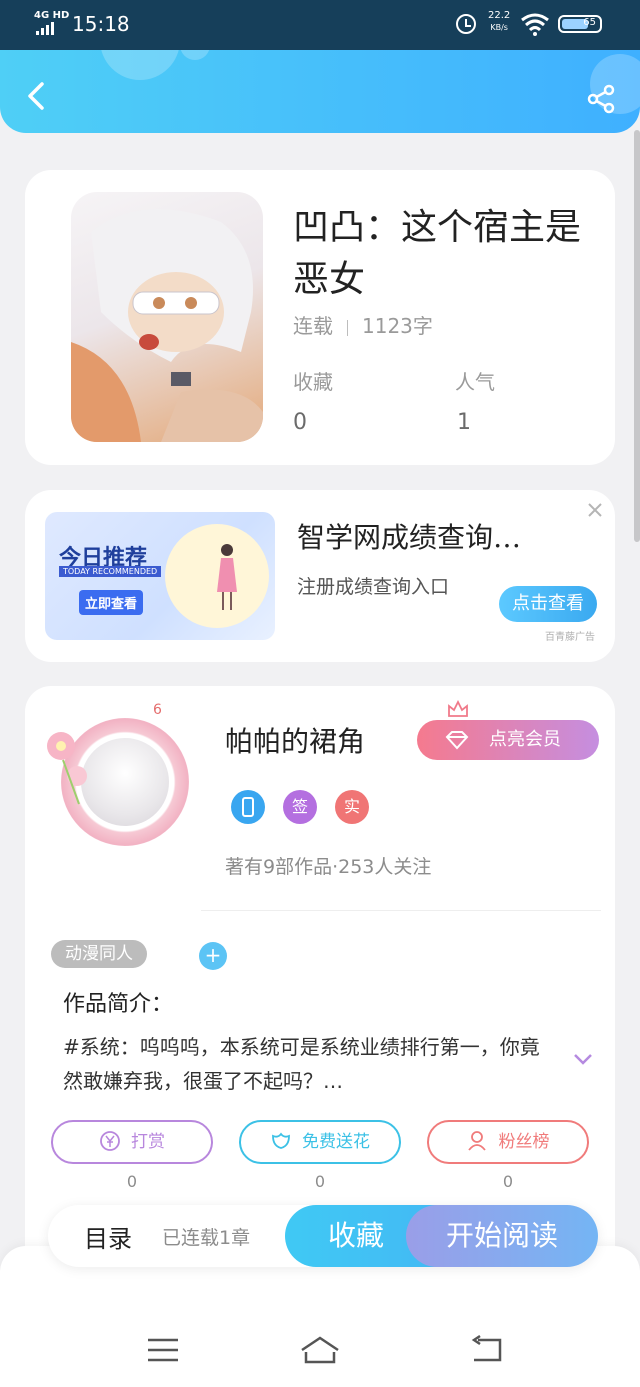 The image size is (640, 1387). What do you see at coordinates (164, 1350) in the screenshot?
I see `menu-icon` at bounding box center [164, 1350].